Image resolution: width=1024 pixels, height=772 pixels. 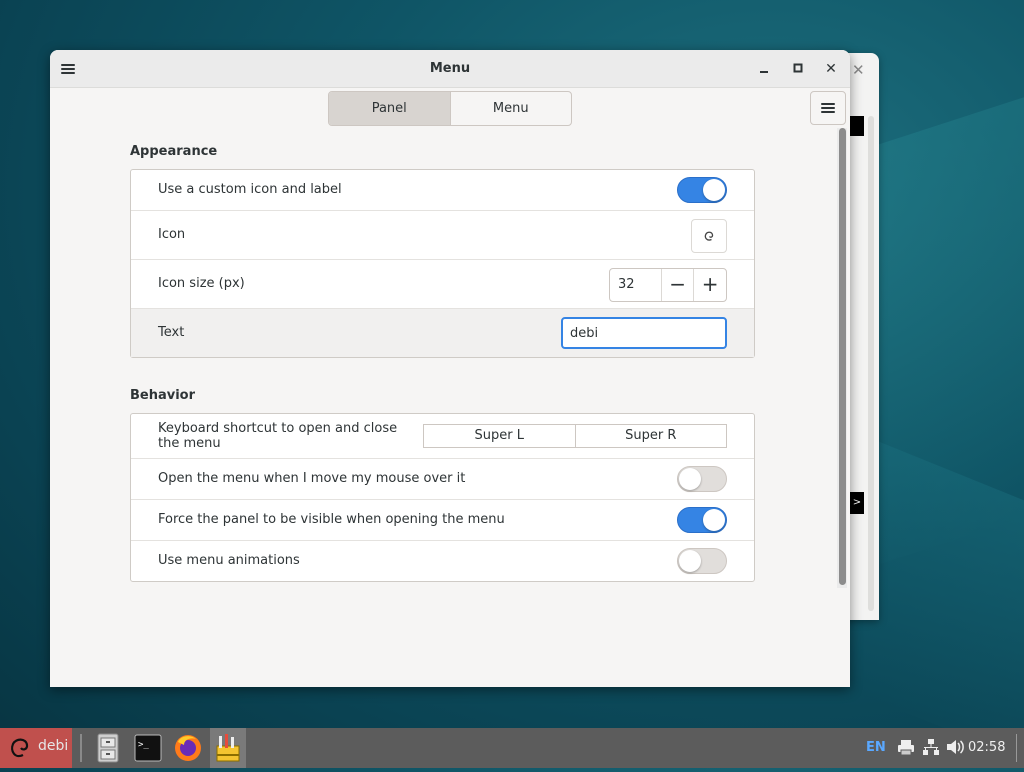 I want to click on shortcut-selector: Super L Super R, so click(x=575, y=436).